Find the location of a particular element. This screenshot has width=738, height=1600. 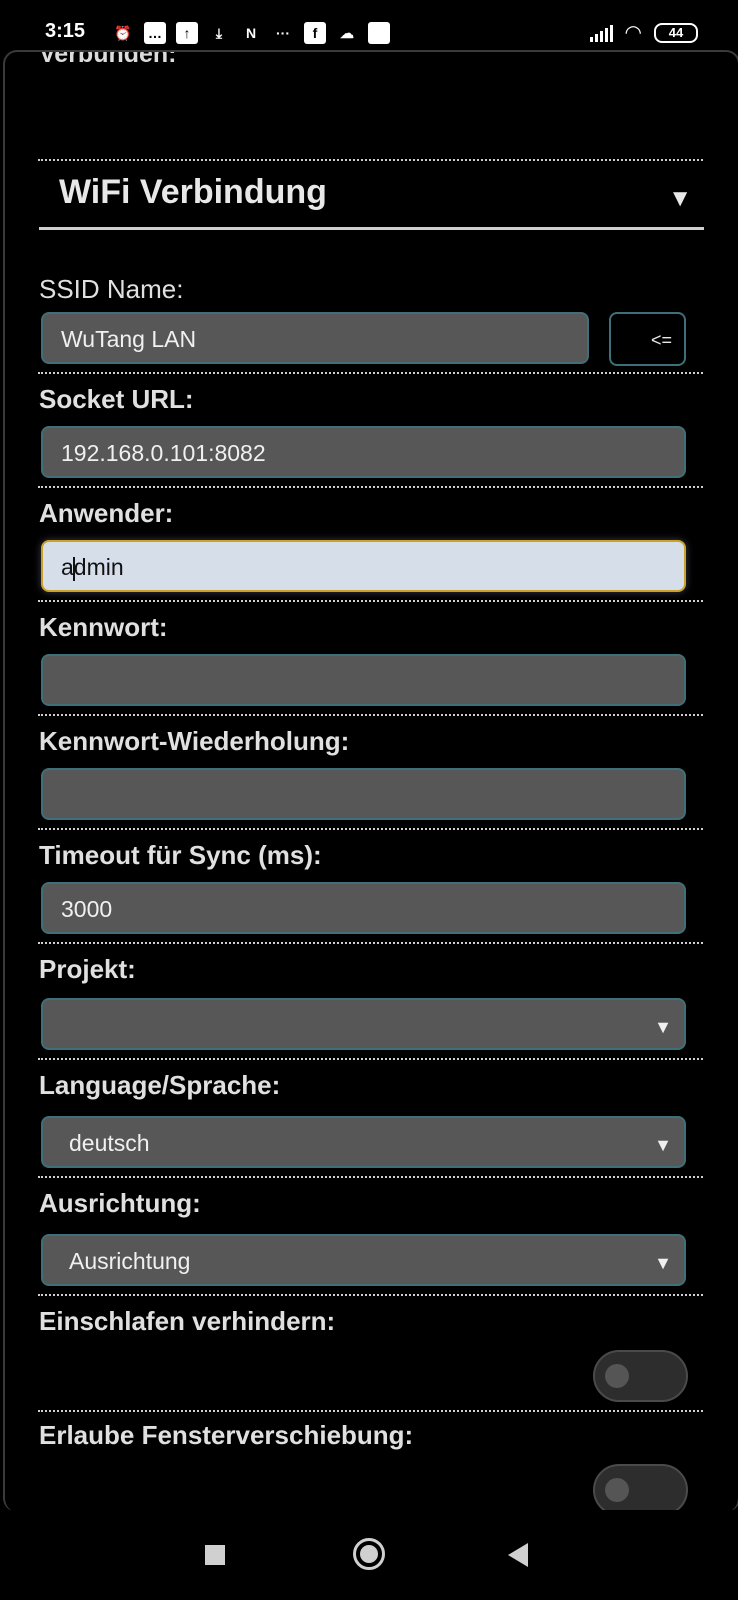

recent-apps-icon is located at coordinates (215, 1555).